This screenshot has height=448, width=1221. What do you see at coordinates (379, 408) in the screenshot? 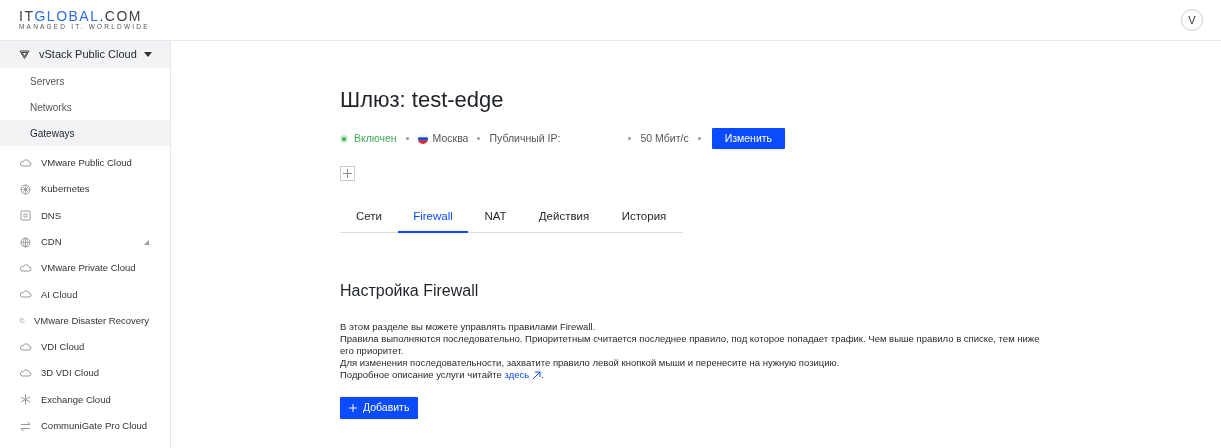
I see `add-rule-button: Добавить` at bounding box center [379, 408].